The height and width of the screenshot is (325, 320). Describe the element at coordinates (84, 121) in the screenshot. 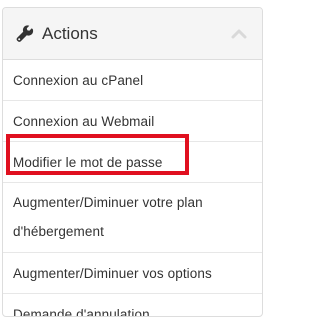

I see `action-label: Connexion au Webmail` at that location.